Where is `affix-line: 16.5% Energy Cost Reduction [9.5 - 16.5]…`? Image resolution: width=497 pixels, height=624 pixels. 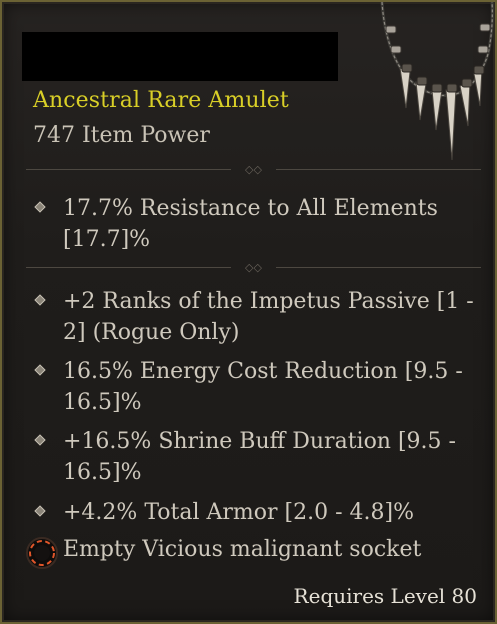 affix-line: 16.5% Energy Cost Reduction [9.5 - 16.5]… is located at coordinates (255, 387).